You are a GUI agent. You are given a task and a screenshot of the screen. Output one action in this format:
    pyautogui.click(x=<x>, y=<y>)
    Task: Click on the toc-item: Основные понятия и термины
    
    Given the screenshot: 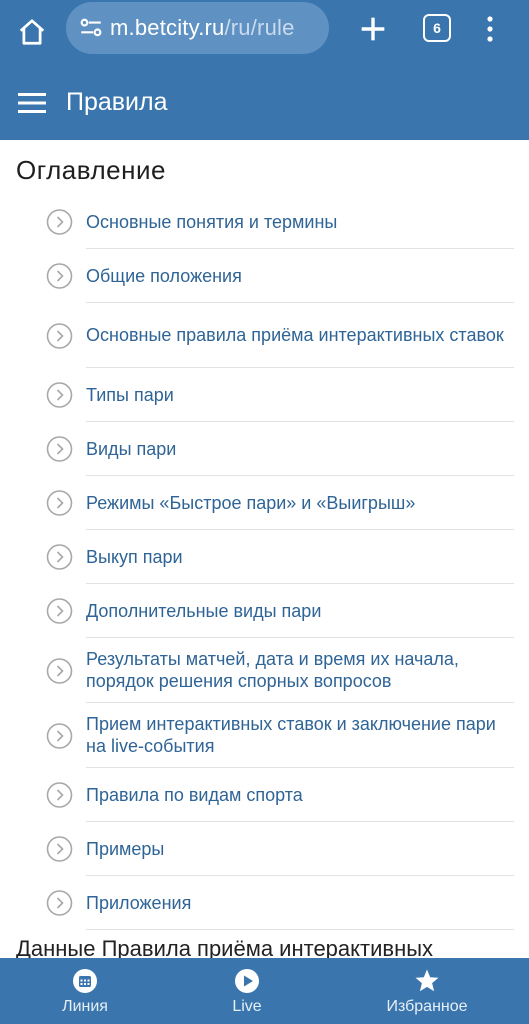 What is the action you would take?
    pyautogui.click(x=264, y=222)
    